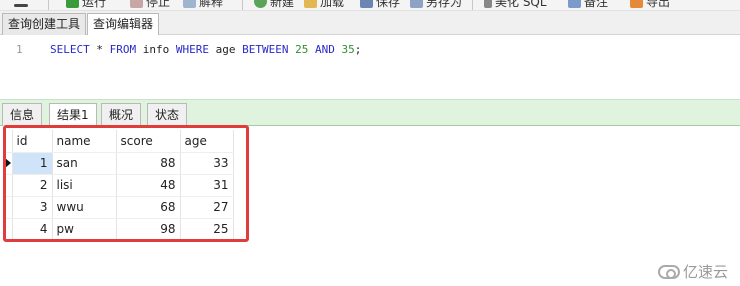  What do you see at coordinates (84, 141) in the screenshot?
I see `column-header-name: name` at bounding box center [84, 141].